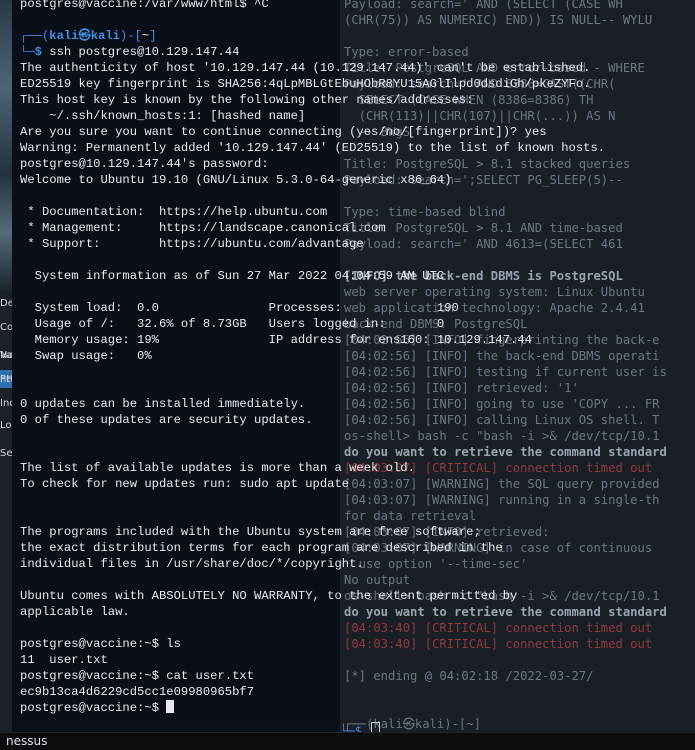 This screenshot has width=695, height=750. Describe the element at coordinates (130, 36) in the screenshot. I see `prompt-mid: )-[` at that location.